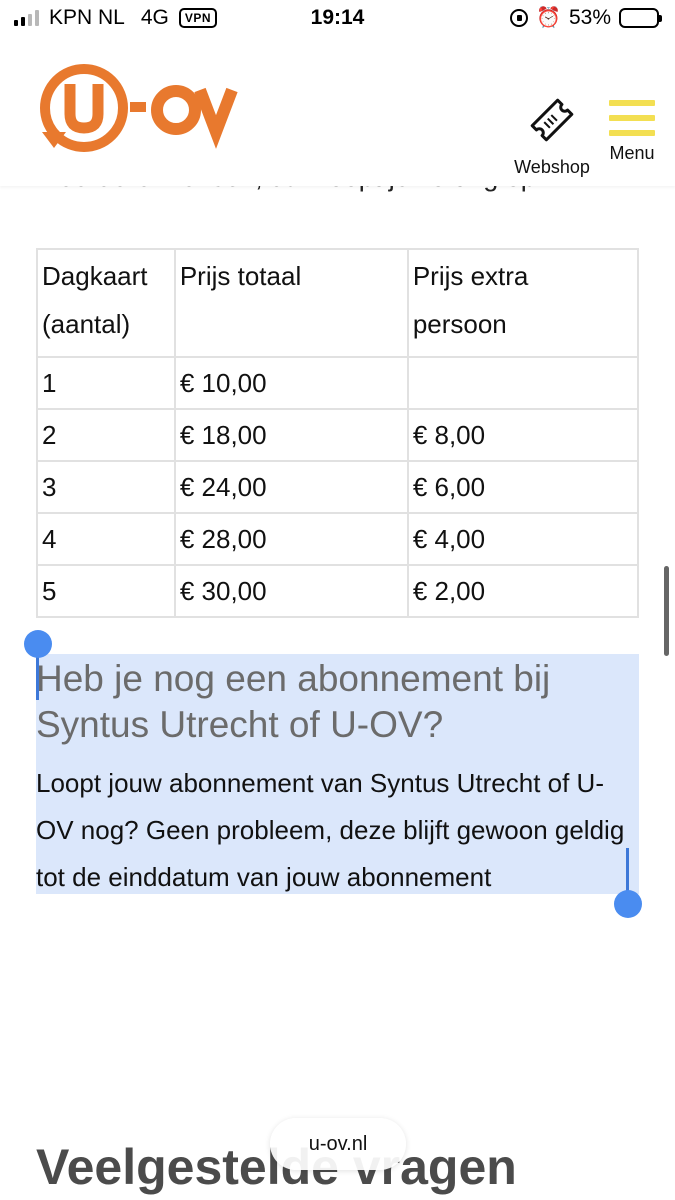 Image resolution: width=675 pixels, height=1200 pixels. What do you see at coordinates (291, 303) in the screenshot?
I see `col-header-prijs-totaal: Prijs totaal` at bounding box center [291, 303].